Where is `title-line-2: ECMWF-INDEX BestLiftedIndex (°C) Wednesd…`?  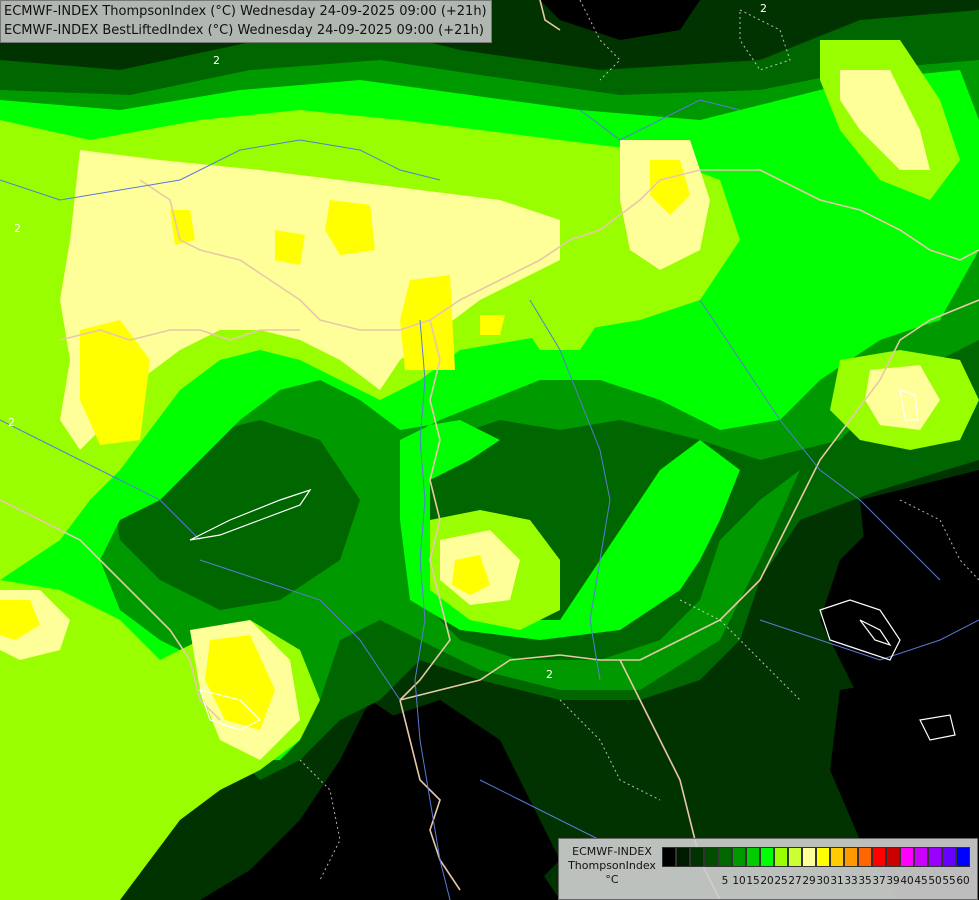
title-line-2: ECMWF-INDEX BestLiftedIndex (°C) Wednesd… is located at coordinates (244, 30).